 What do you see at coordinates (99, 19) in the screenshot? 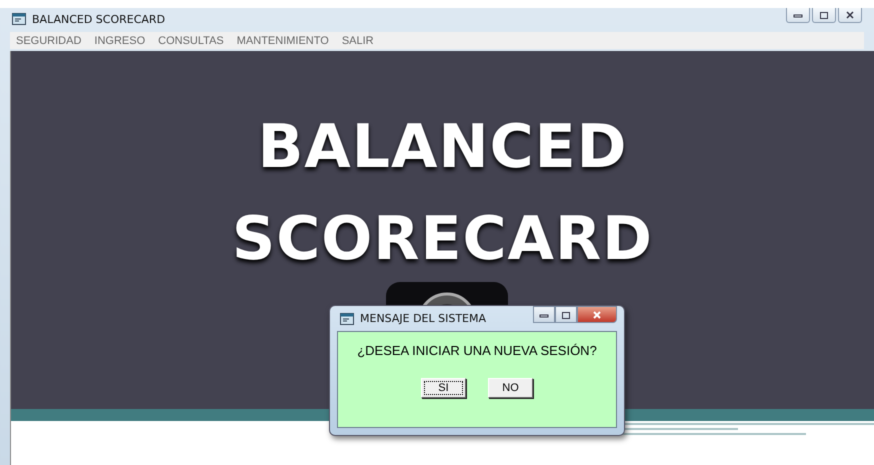
I see `window-title: BALANCED SCORECARD` at bounding box center [99, 19].